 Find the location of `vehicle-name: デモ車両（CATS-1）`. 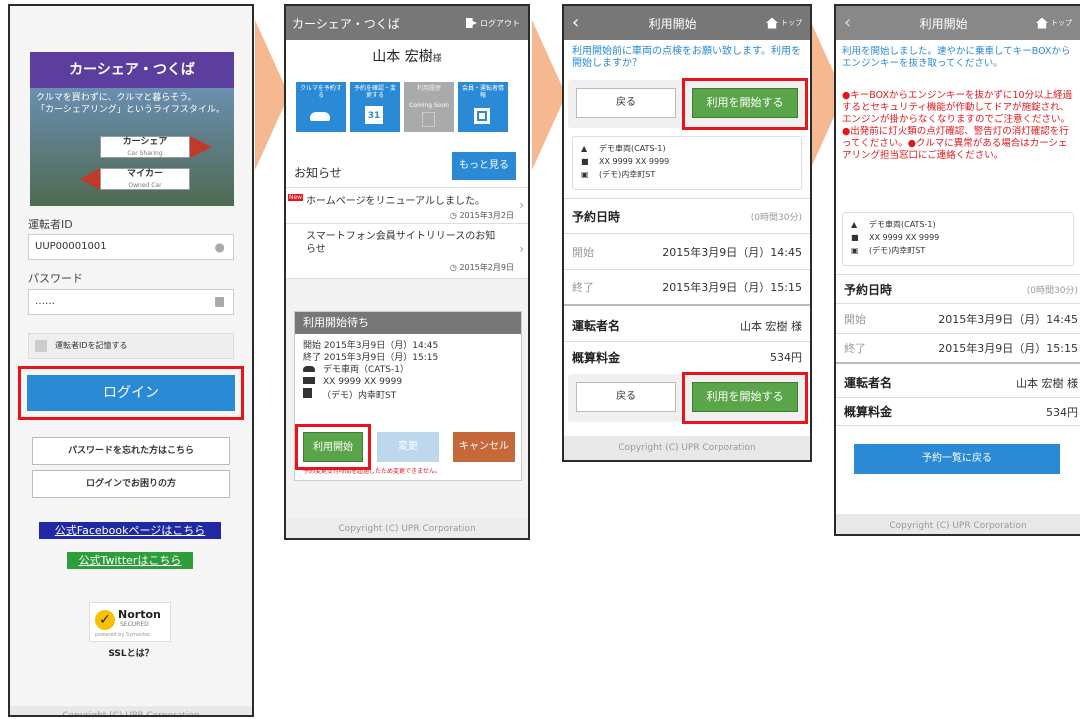

vehicle-name: デモ車両（CATS-1） is located at coordinates (366, 370).